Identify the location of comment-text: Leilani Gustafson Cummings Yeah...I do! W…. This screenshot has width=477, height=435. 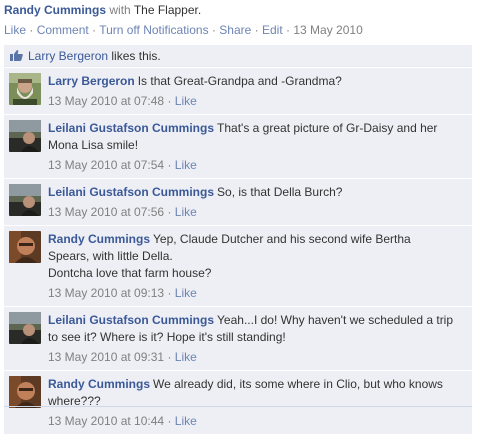
(256, 329).